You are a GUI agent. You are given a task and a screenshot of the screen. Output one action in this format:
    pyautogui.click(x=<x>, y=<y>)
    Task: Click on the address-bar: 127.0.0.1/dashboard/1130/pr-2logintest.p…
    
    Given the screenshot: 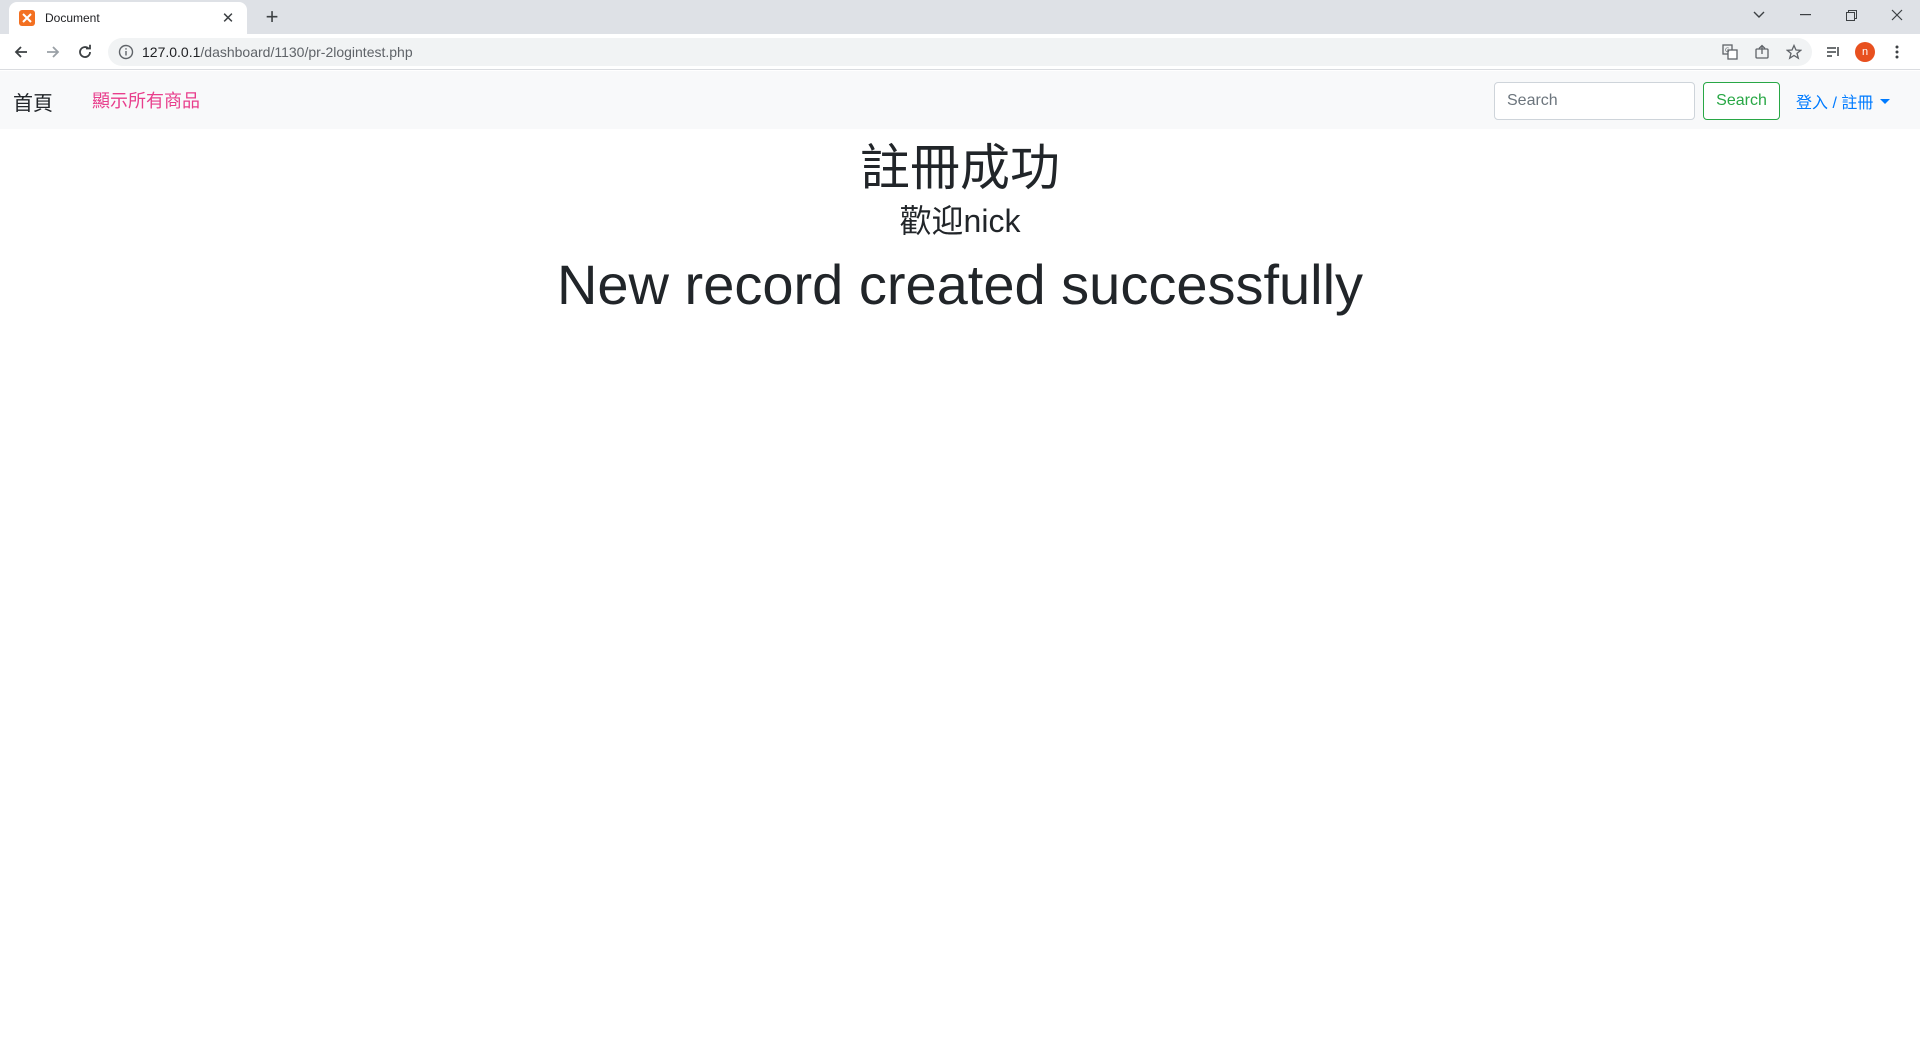 What is the action you would take?
    pyautogui.click(x=960, y=52)
    